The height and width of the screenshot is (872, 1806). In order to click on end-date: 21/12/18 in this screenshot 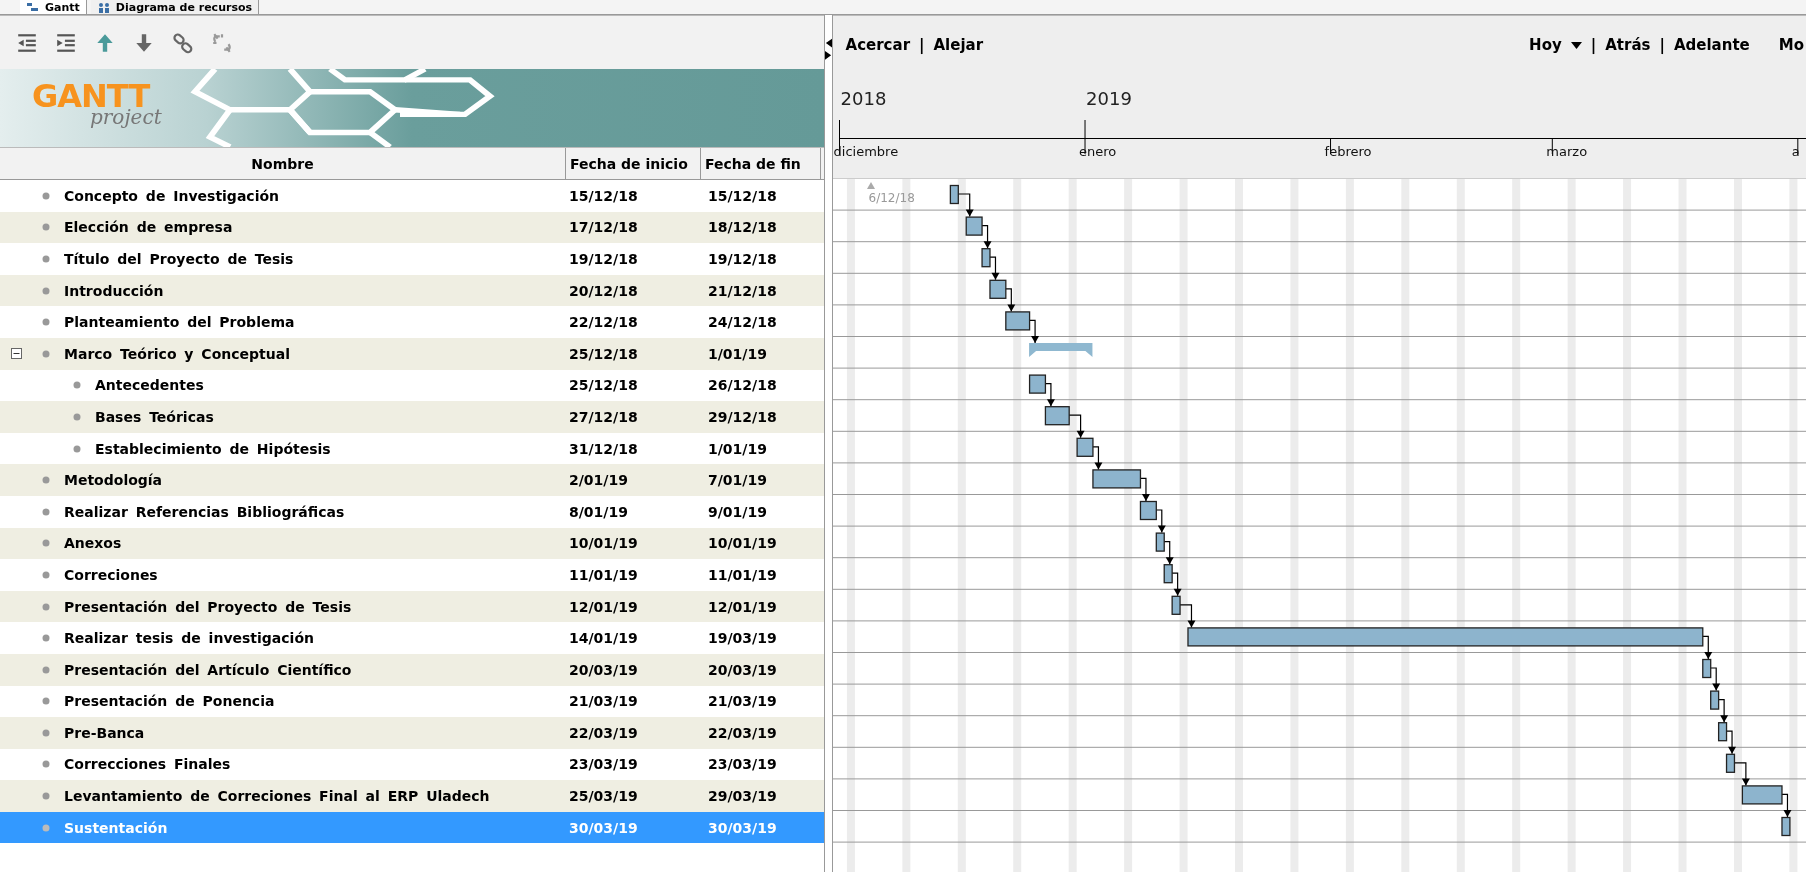, I will do `click(742, 290)`.